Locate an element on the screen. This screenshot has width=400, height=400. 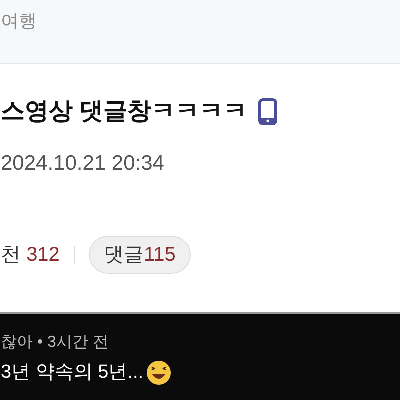
comment-meta: 찮아 • 3시간 전 is located at coordinates (55, 343).